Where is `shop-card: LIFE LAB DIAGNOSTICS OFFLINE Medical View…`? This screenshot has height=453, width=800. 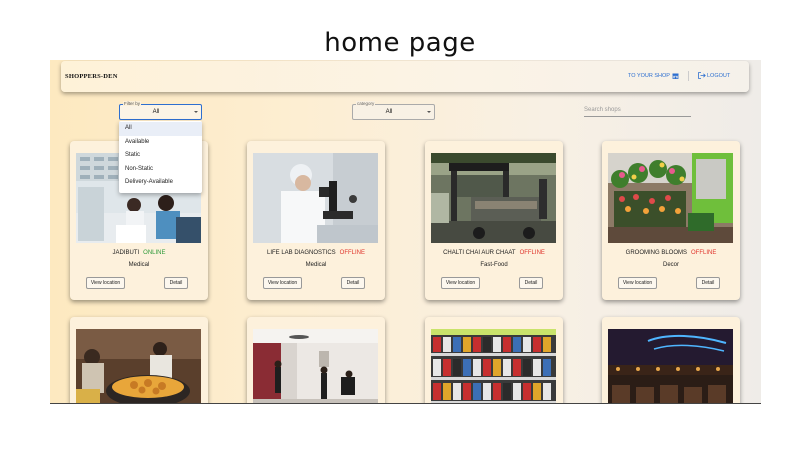 shop-card: LIFE LAB DIAGNOSTICS OFFLINE Medical View… is located at coordinates (316, 220).